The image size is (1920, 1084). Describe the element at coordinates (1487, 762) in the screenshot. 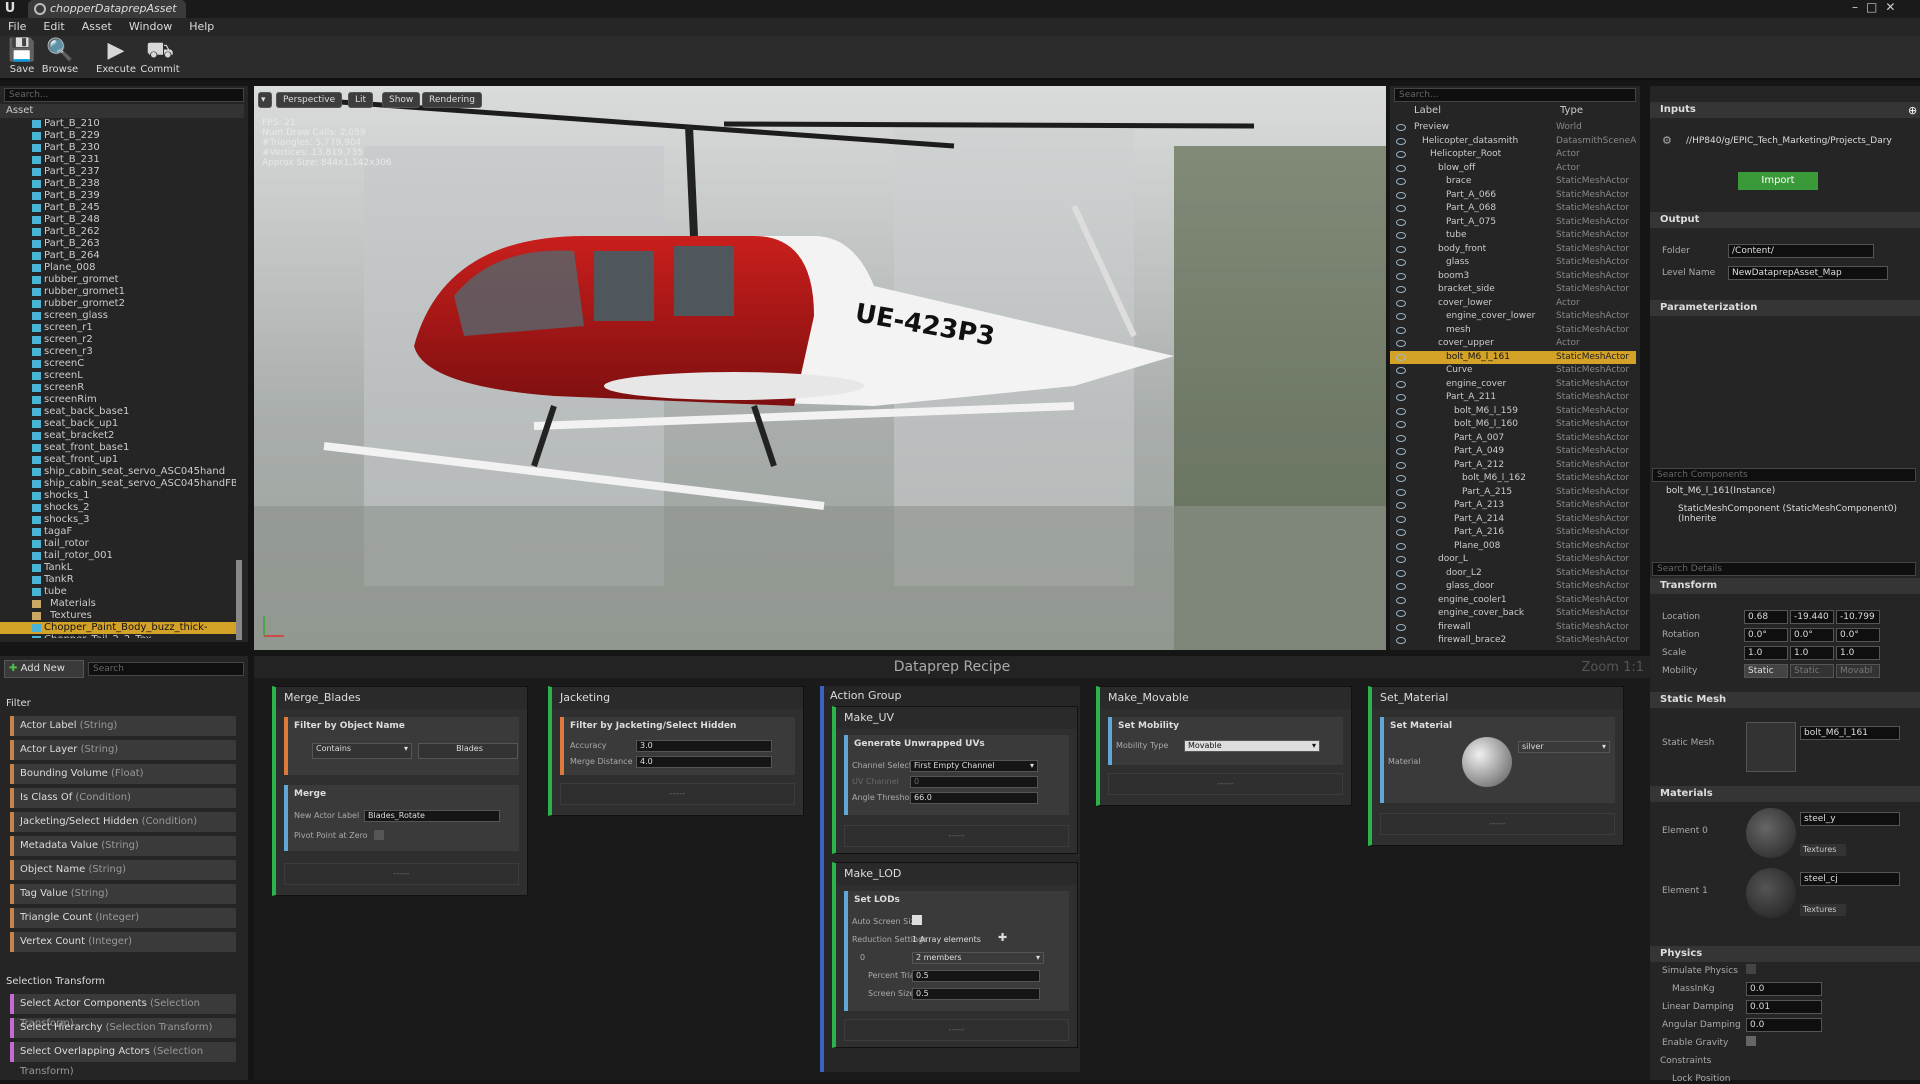

I see `material-thumbnail` at that location.